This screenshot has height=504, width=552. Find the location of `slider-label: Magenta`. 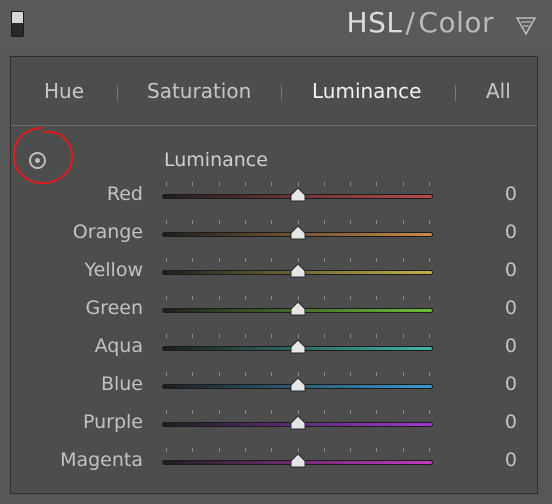

slider-label: Magenta is located at coordinates (101, 460).